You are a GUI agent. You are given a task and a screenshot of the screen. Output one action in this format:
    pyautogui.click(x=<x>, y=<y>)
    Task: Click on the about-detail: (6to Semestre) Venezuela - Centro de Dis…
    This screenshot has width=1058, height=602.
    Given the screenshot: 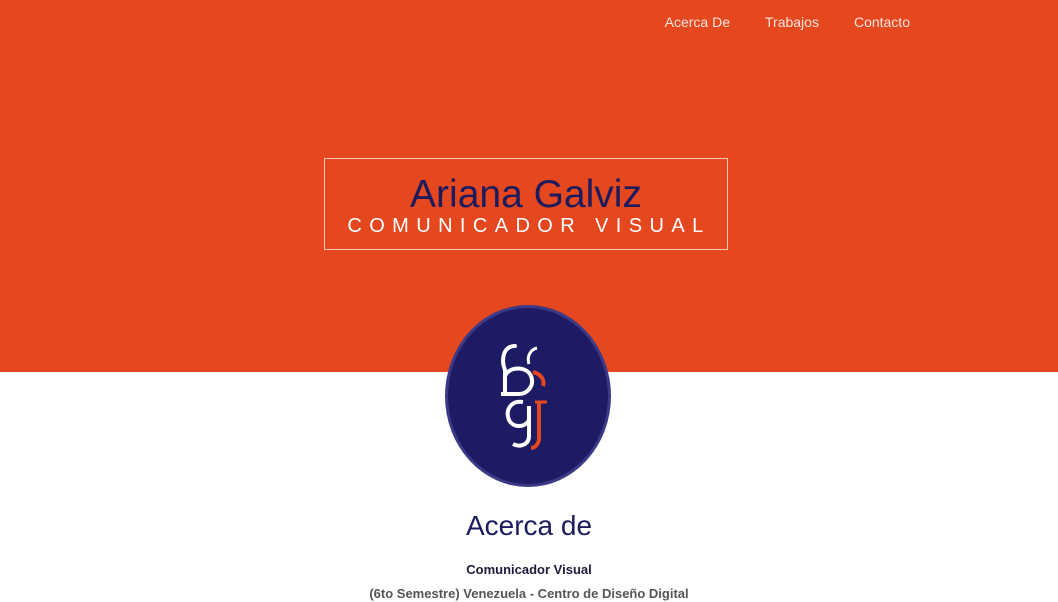 What is the action you would take?
    pyautogui.click(x=529, y=593)
    